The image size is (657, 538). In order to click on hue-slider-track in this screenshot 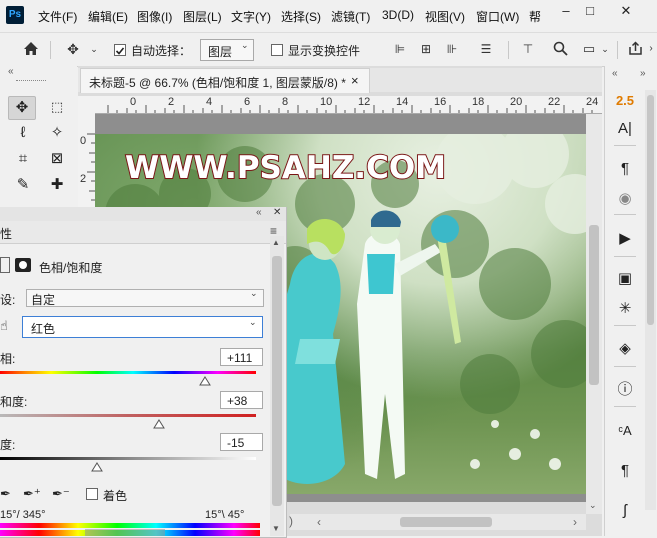, I will do `click(128, 372)`.